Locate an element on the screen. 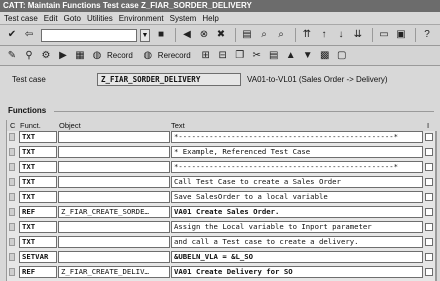 This screenshot has height=281, width=440. text-cell: Call Test Case to create a Sales Order is located at coordinates (297, 182).